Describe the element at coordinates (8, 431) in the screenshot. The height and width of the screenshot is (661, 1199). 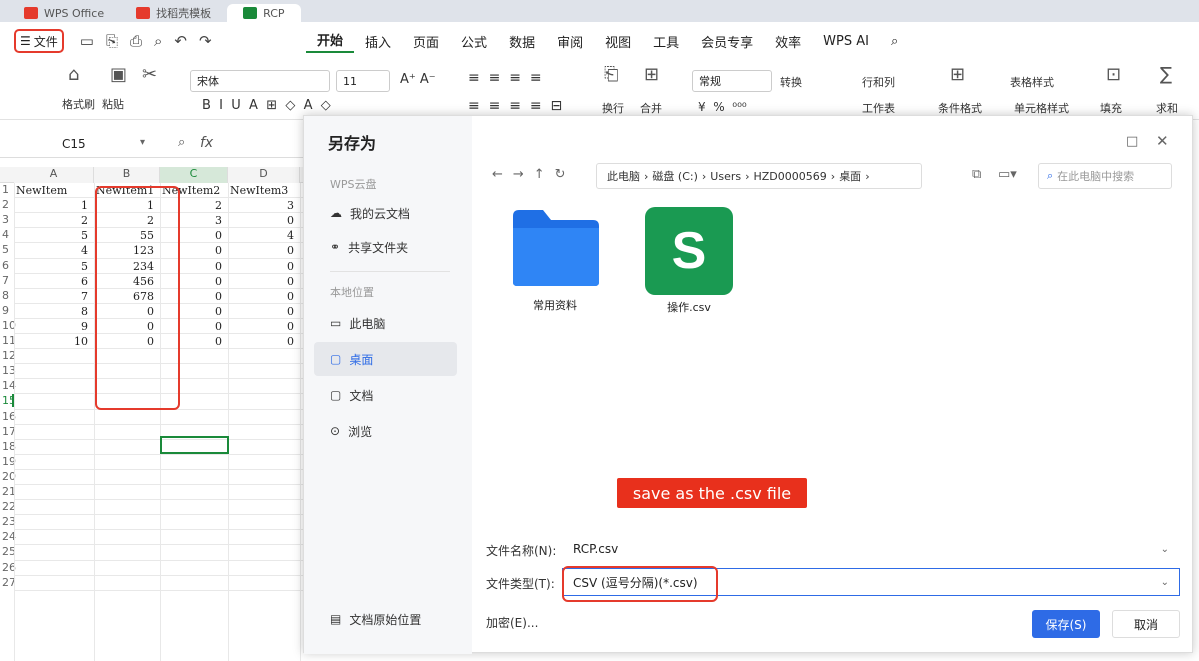
I see `row-number: 17` at that location.